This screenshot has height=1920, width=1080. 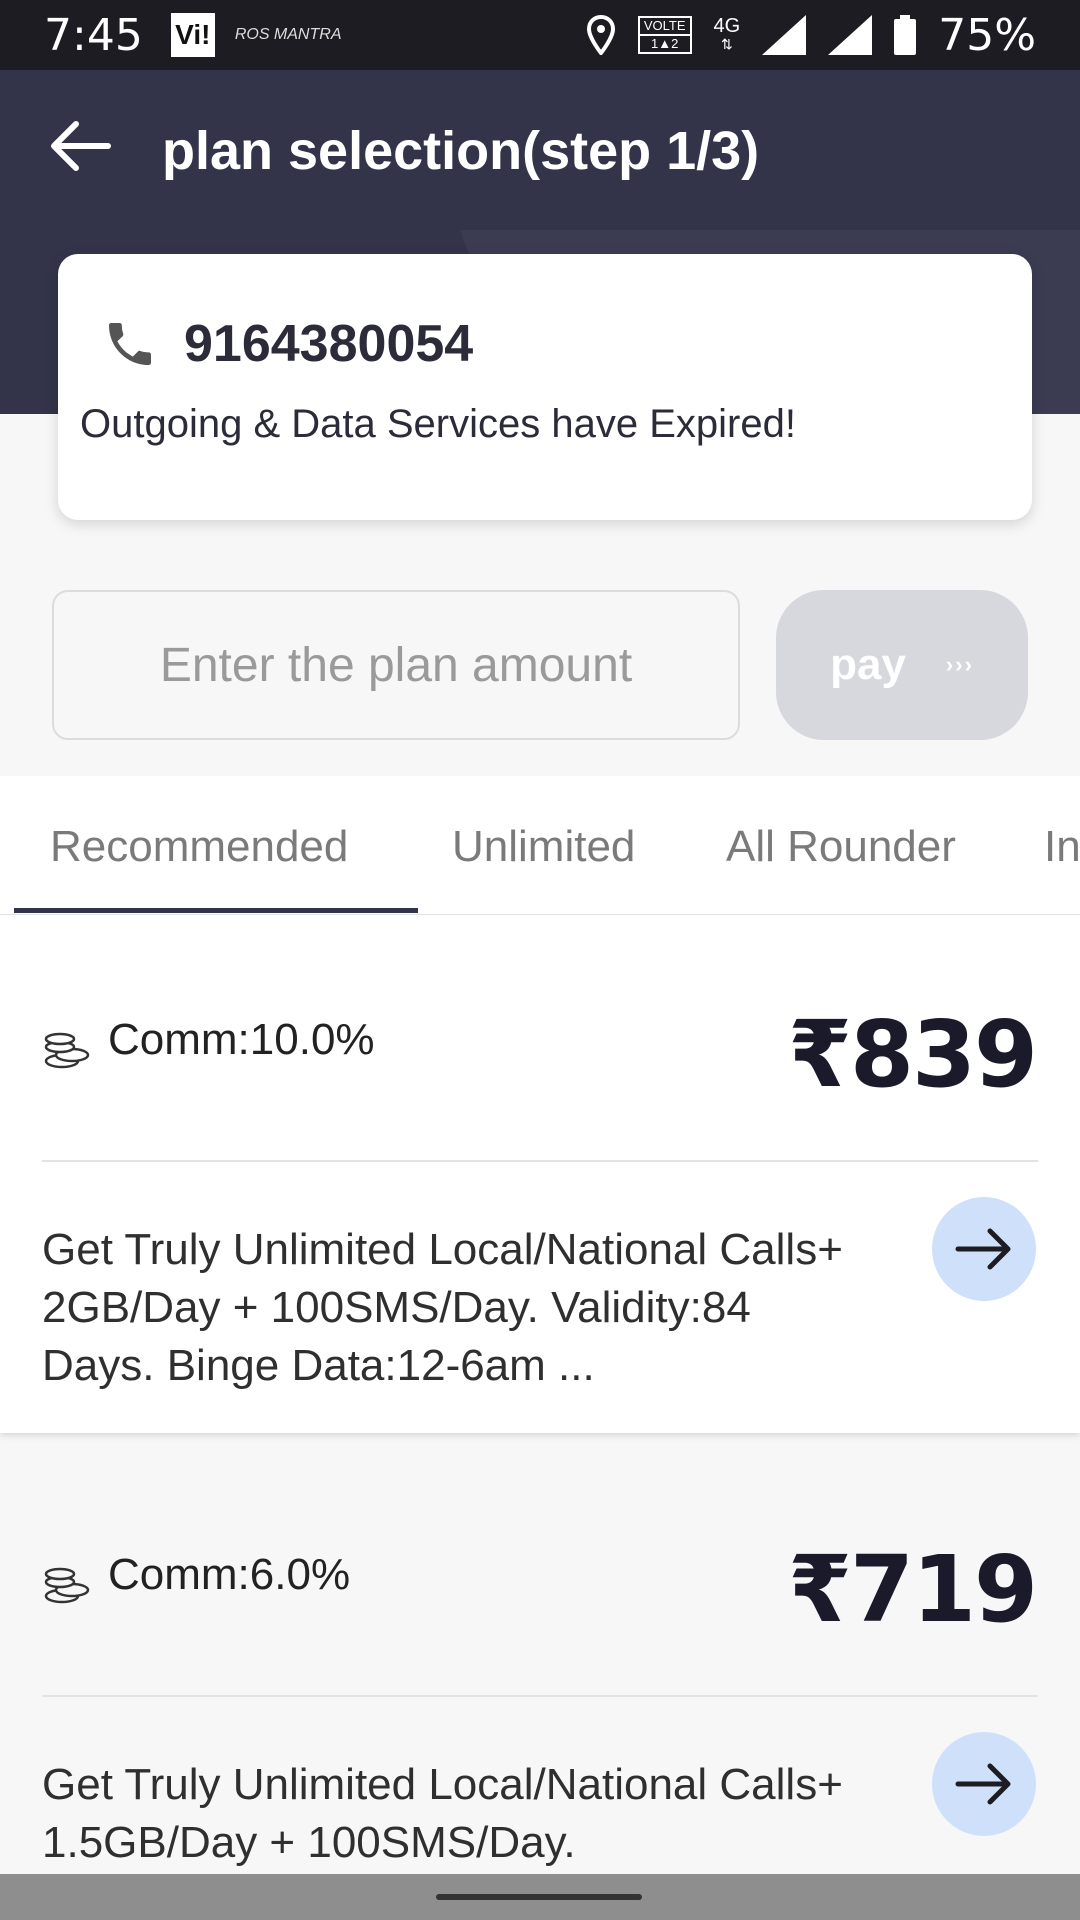 What do you see at coordinates (600, 35) in the screenshot?
I see `location-icon` at bounding box center [600, 35].